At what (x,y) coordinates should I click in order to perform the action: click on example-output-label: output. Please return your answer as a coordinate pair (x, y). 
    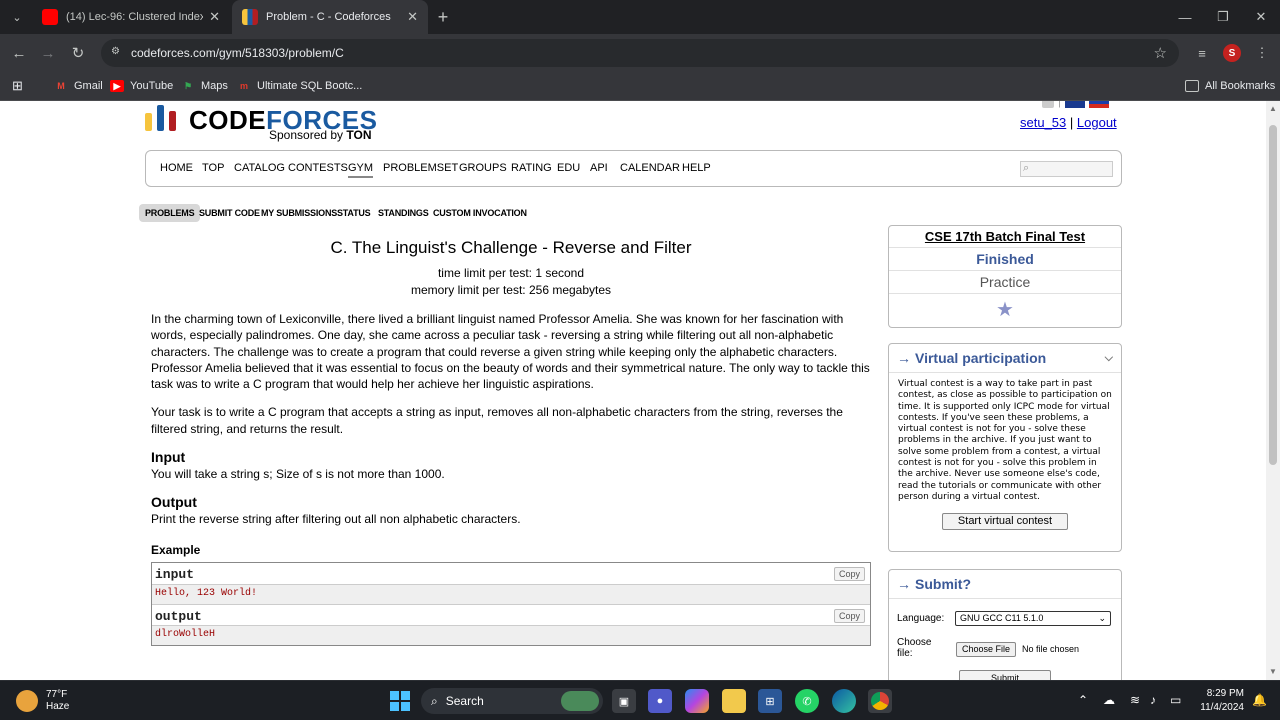
    Looking at the image, I should click on (178, 616).